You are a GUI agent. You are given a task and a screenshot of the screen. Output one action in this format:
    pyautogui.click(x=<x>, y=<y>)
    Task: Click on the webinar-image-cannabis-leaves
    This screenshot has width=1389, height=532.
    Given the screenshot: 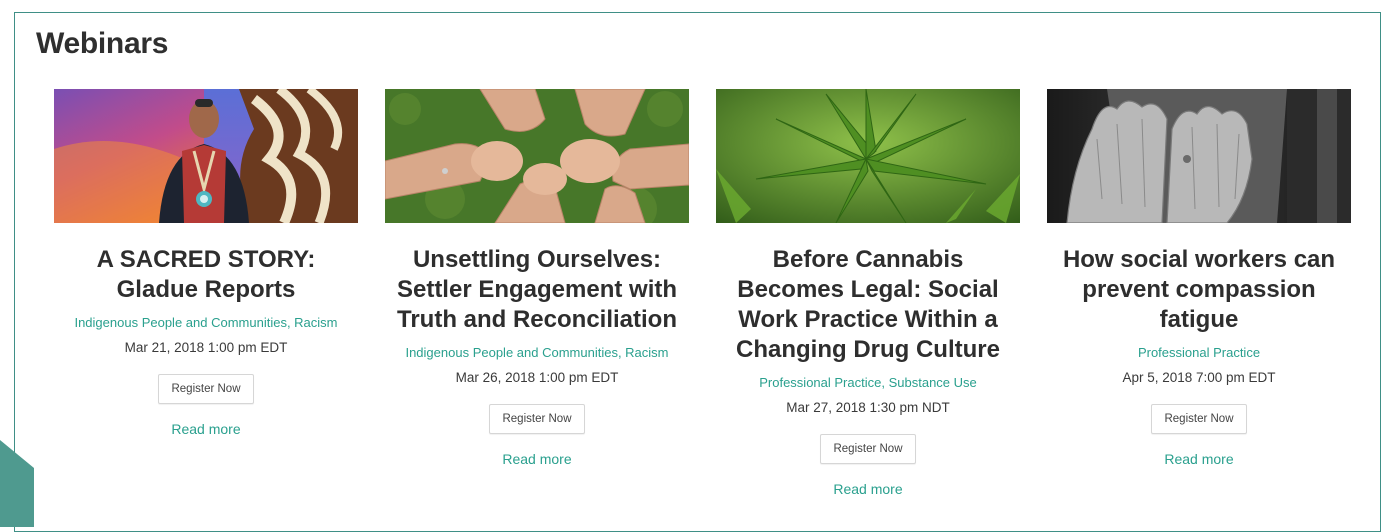 What is the action you would take?
    pyautogui.click(x=868, y=156)
    